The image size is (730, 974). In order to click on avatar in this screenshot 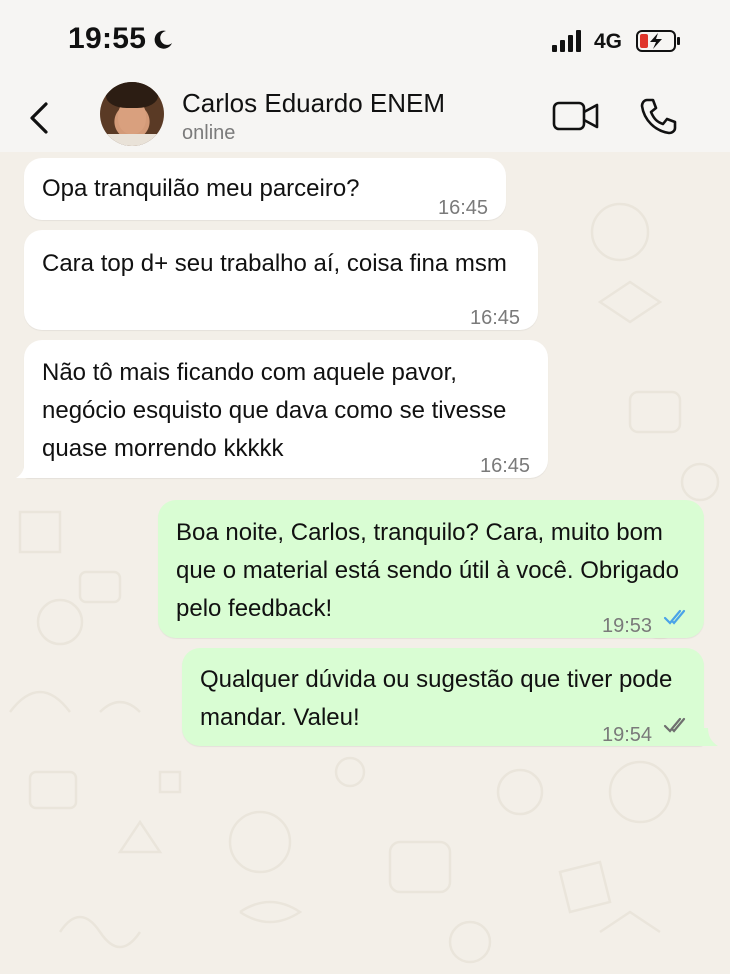, I will do `click(132, 114)`.